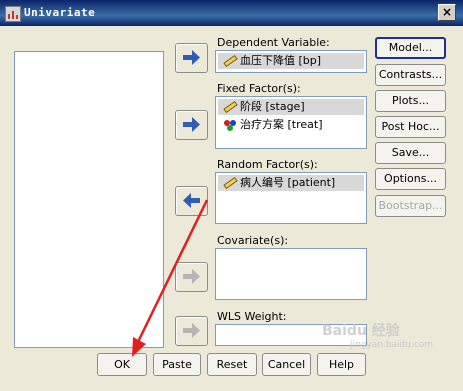 Image resolution: width=463 pixels, height=391 pixels. What do you see at coordinates (272, 106) in the screenshot?
I see `fixed-factor-stage: 阶段 [stage]` at bounding box center [272, 106].